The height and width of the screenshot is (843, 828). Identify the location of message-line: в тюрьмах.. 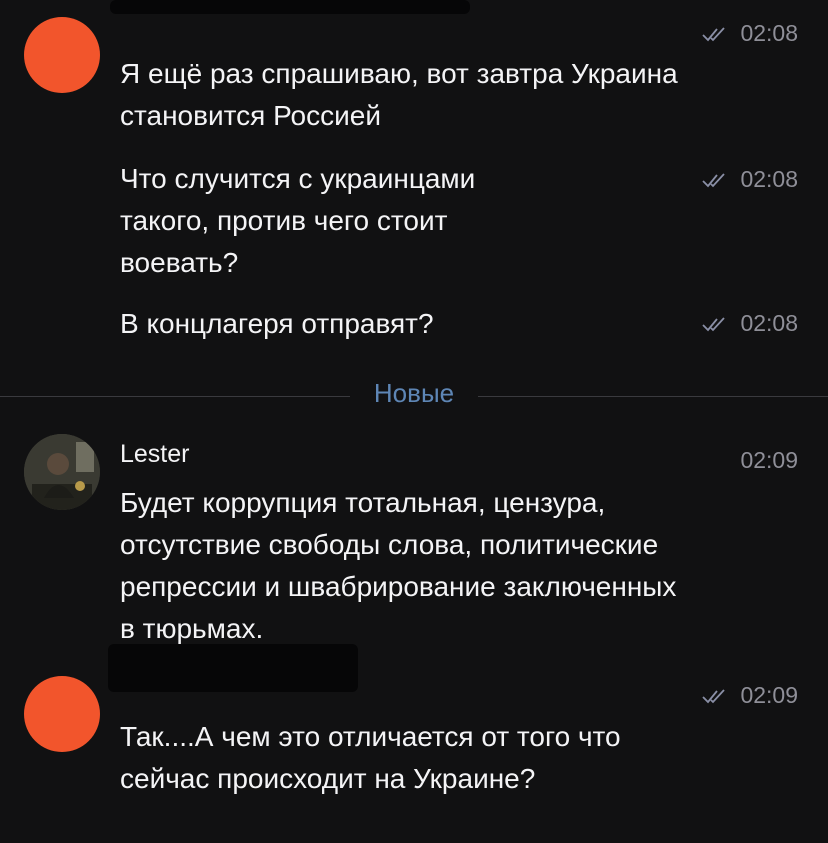
(192, 628).